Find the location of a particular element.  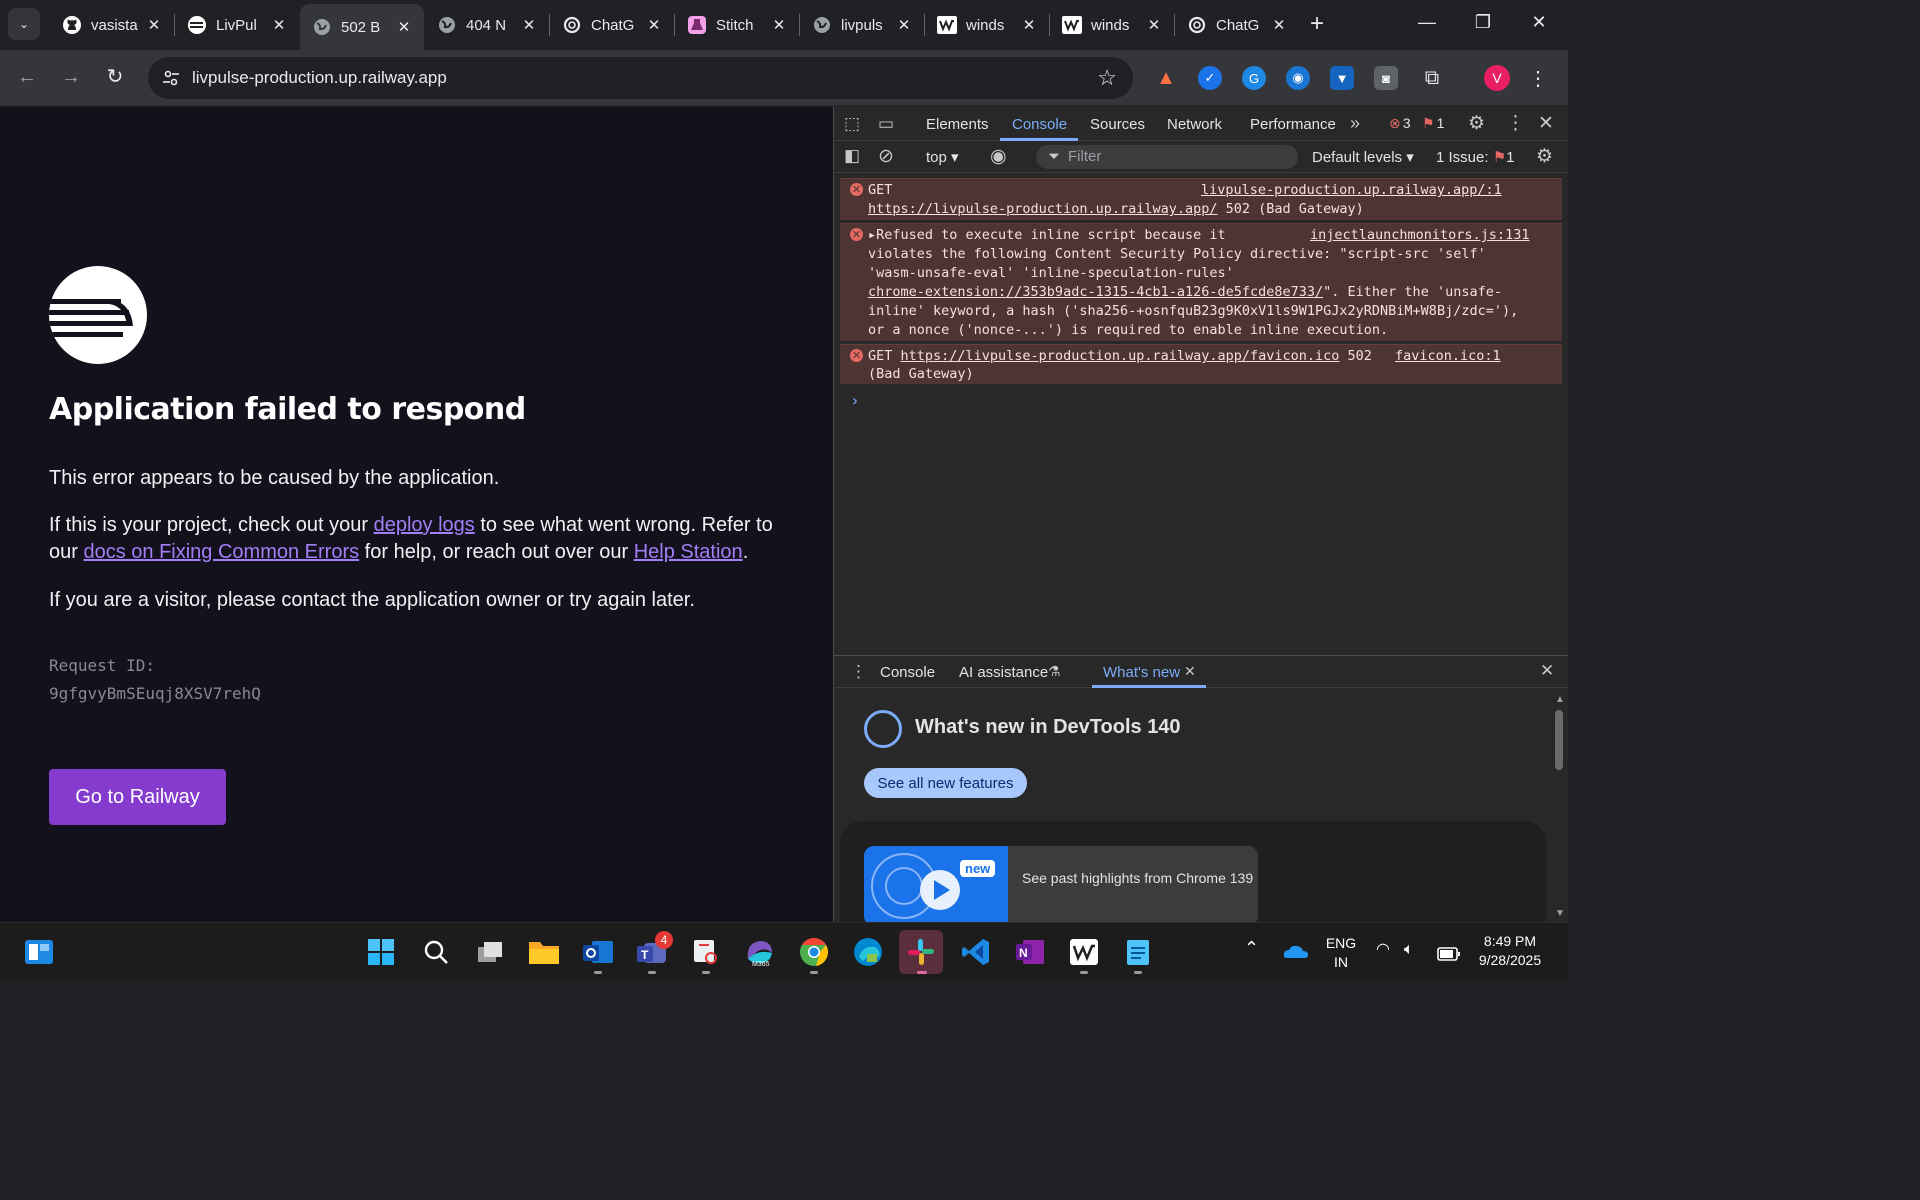

scroll-up-icon: ▲ is located at coordinates (1560, 699).